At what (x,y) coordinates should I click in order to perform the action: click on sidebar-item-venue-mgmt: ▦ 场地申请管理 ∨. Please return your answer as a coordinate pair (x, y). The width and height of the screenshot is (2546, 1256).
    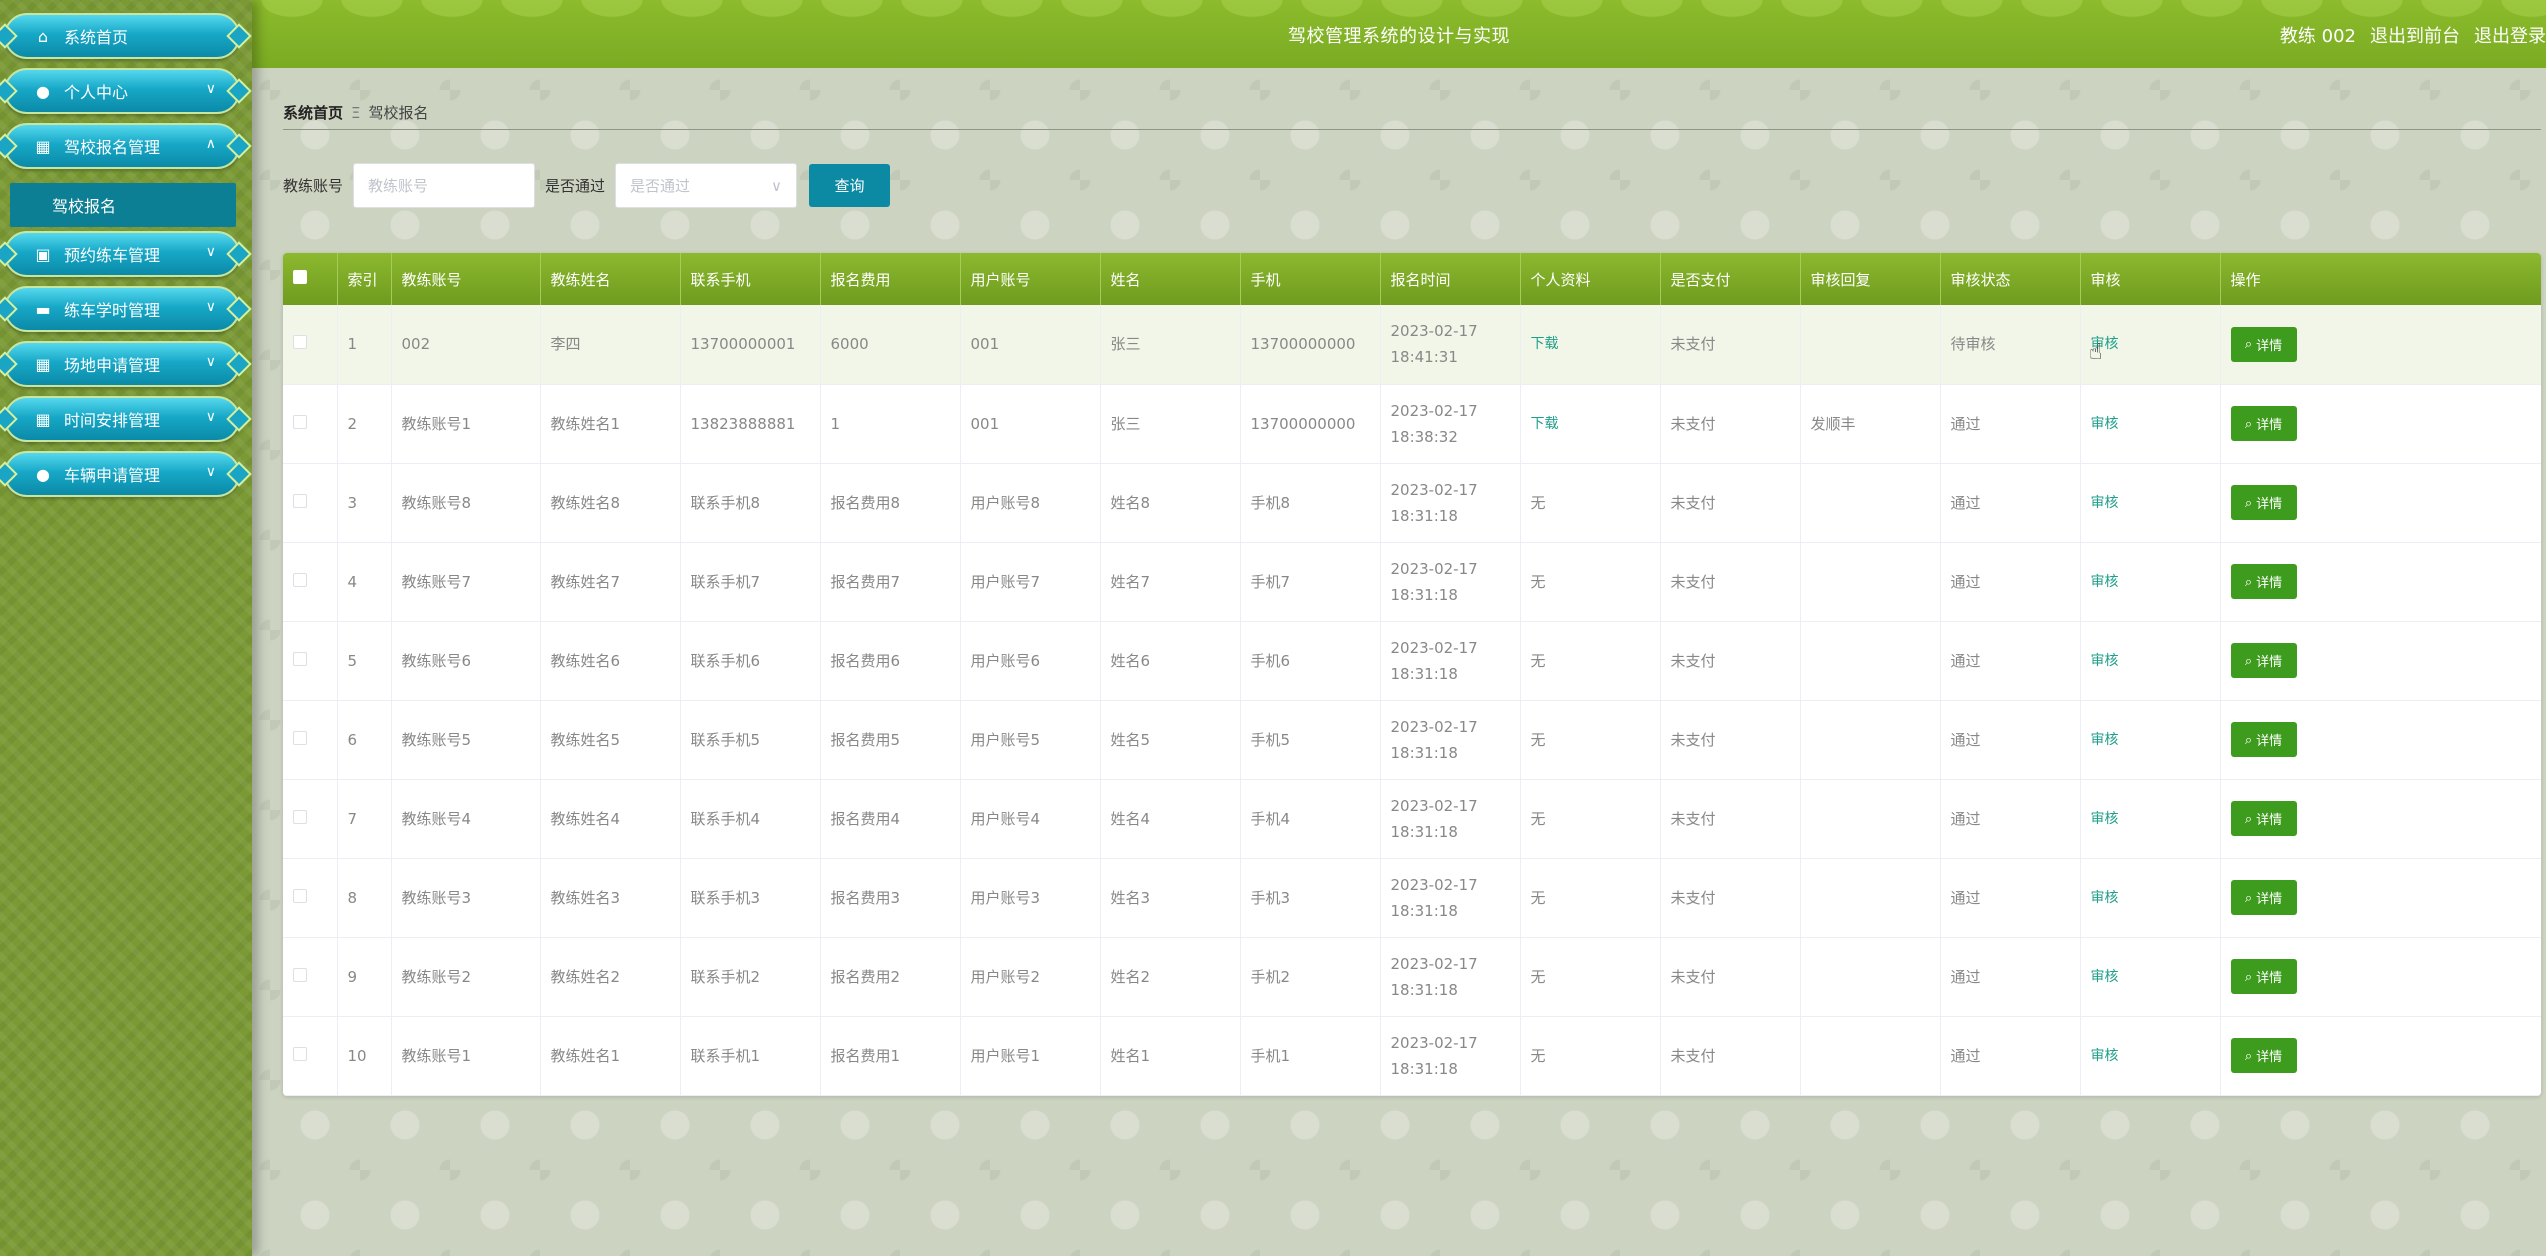
    Looking at the image, I should click on (126, 364).